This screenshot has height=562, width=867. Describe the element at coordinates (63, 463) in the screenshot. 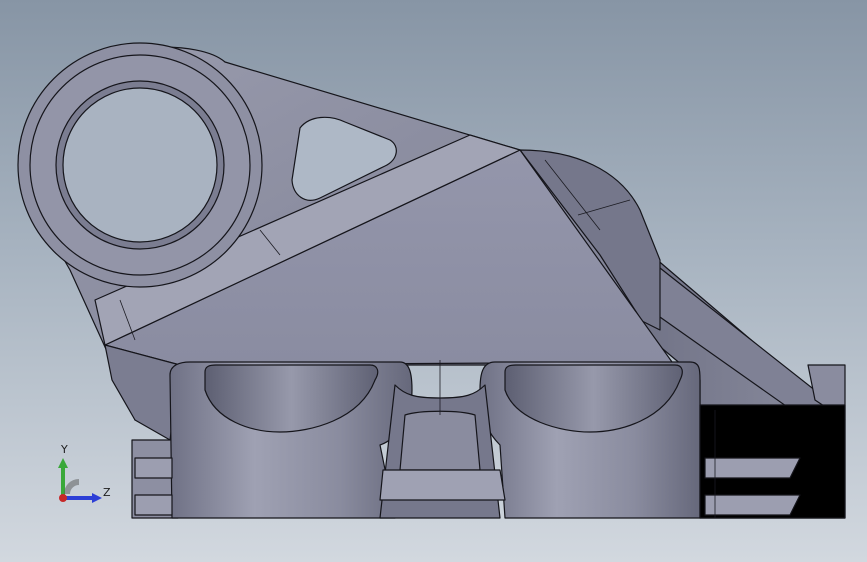

I see `y-axis-arrowhead` at that location.